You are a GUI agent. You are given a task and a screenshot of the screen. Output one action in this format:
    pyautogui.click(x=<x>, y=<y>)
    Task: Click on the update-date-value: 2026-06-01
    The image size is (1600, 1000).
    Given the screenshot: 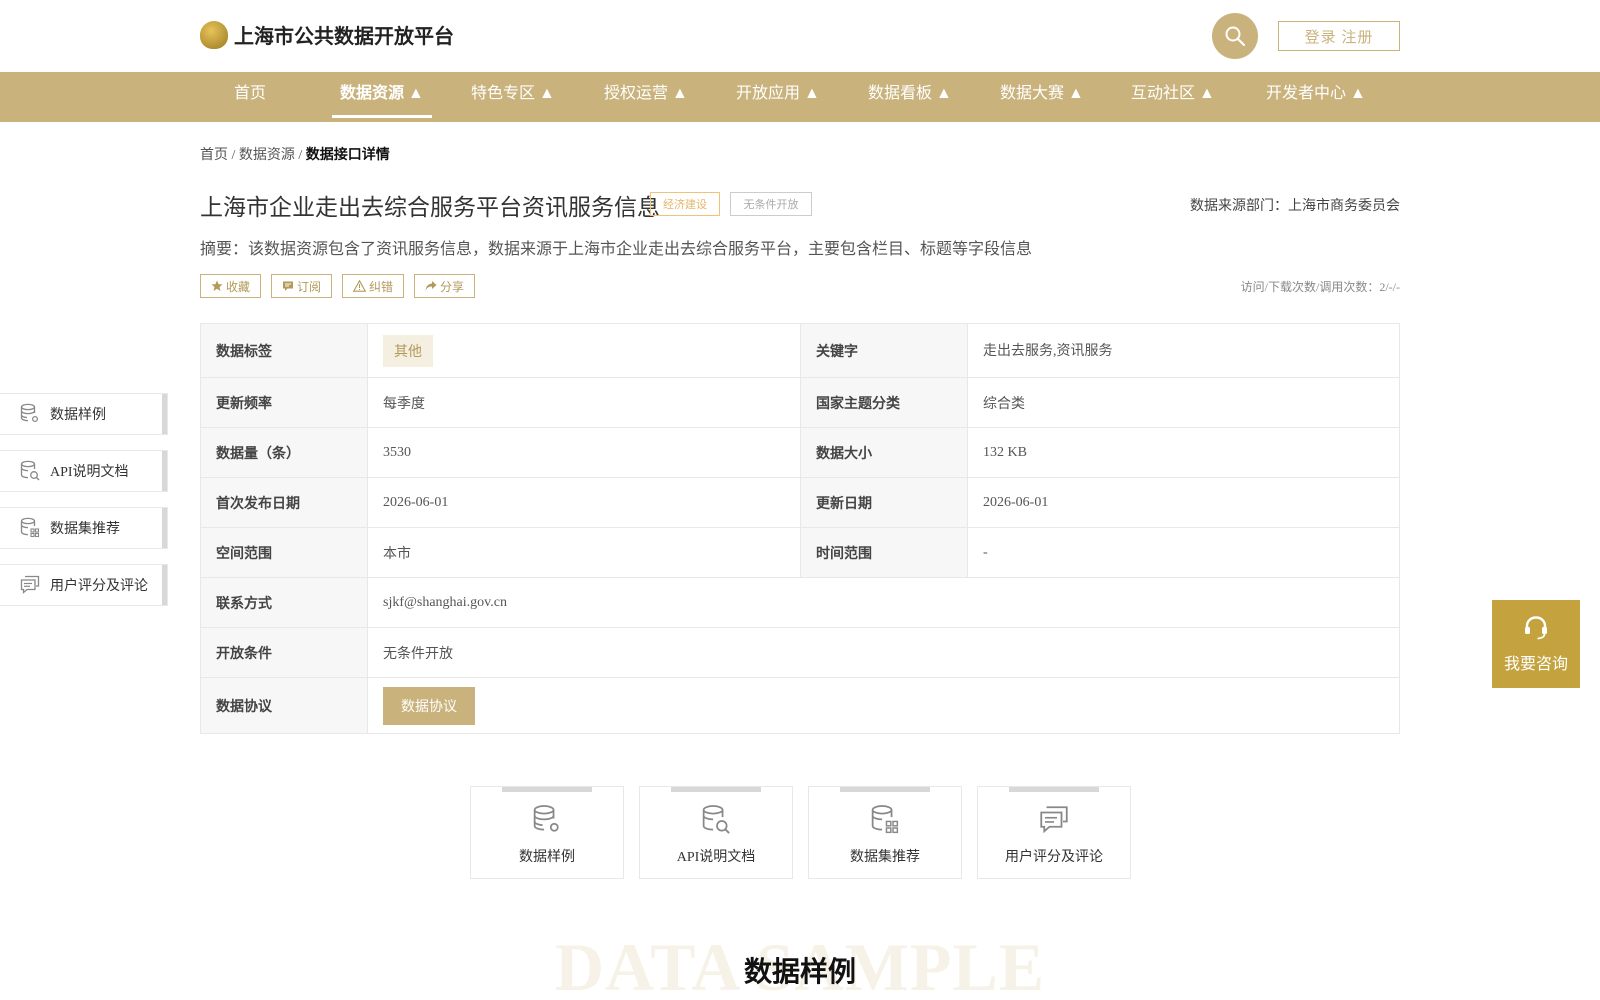 What is the action you would take?
    pyautogui.click(x=1016, y=502)
    